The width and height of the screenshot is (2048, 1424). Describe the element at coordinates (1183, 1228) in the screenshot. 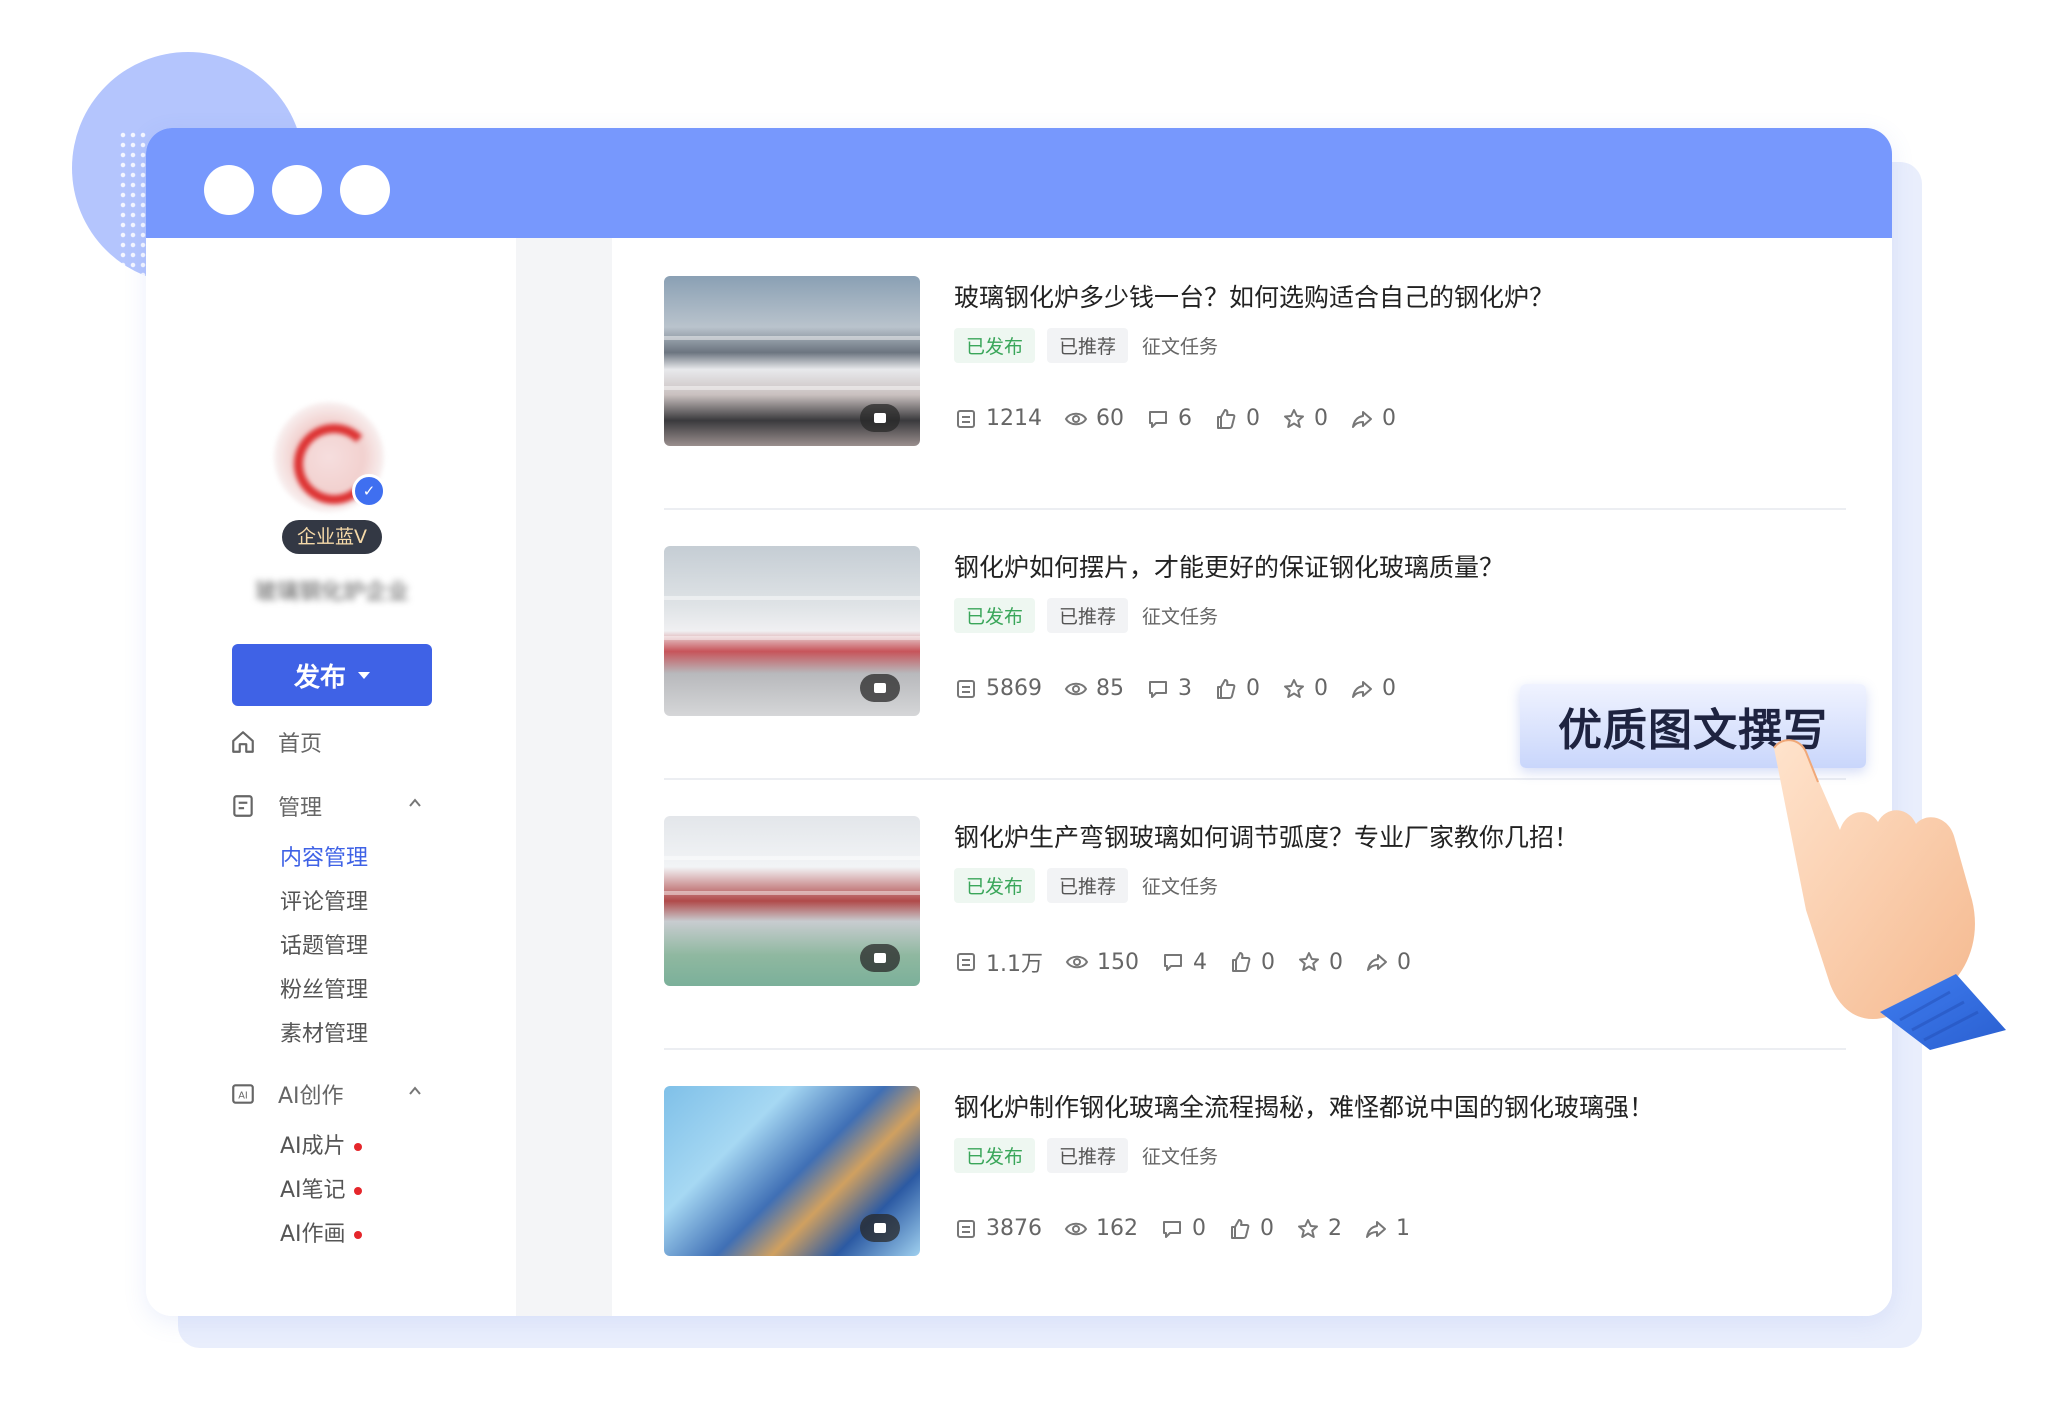

I see `stat-comments: 0` at that location.